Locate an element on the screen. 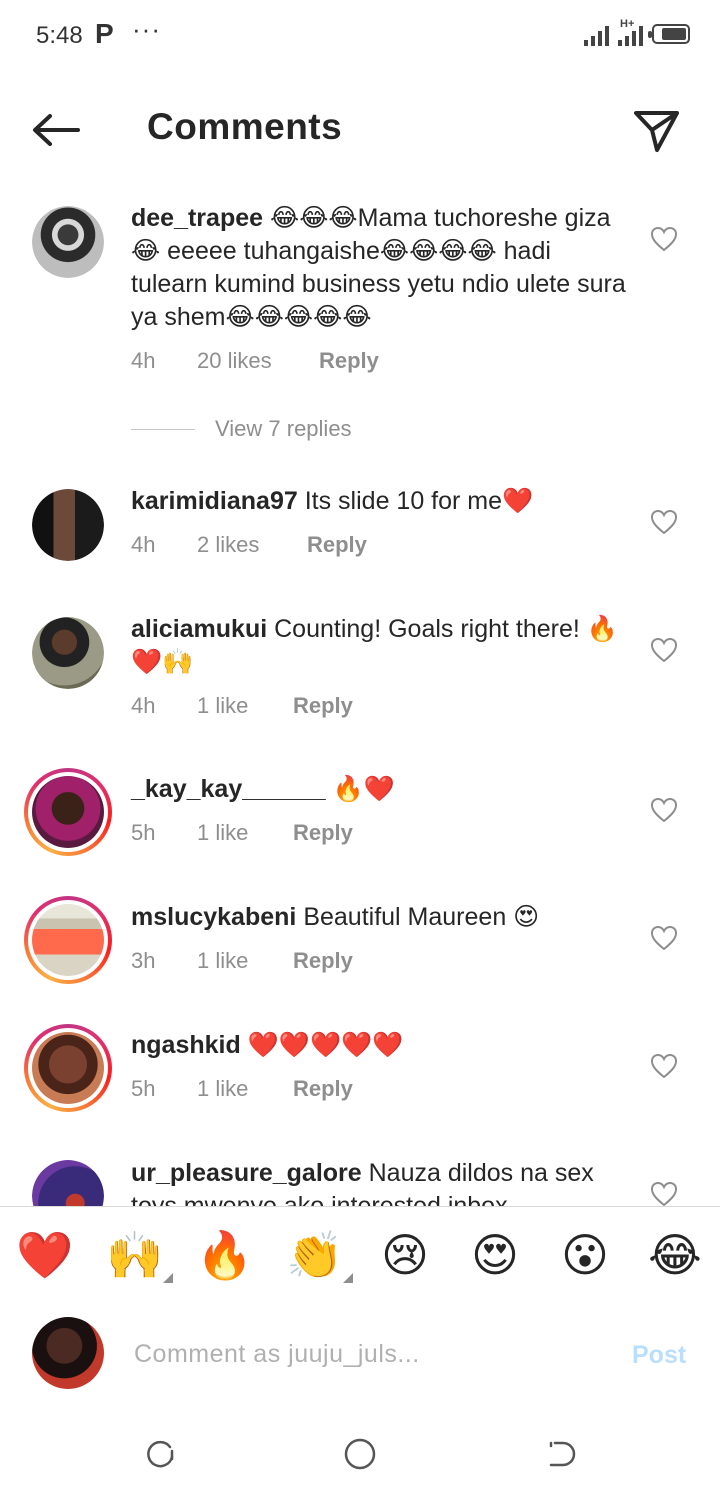  emoji-fire: 🔥 is located at coordinates (225, 1255).